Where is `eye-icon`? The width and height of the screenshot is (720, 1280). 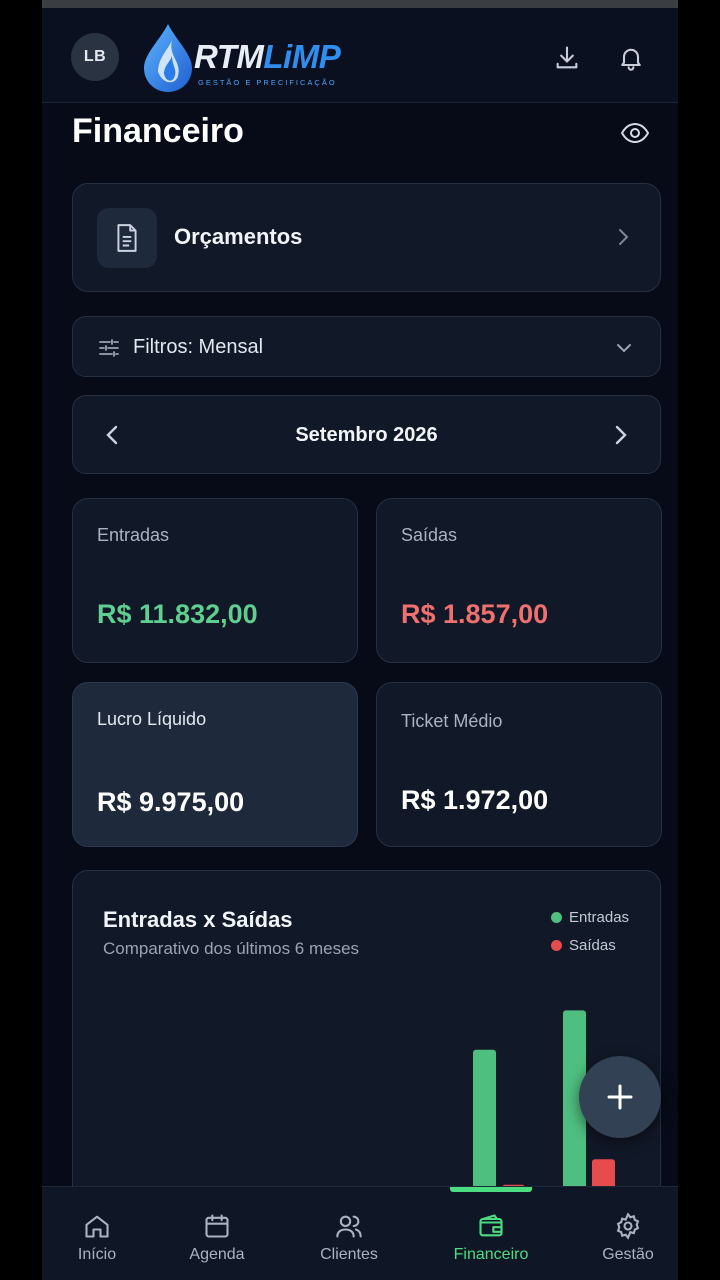 eye-icon is located at coordinates (635, 133).